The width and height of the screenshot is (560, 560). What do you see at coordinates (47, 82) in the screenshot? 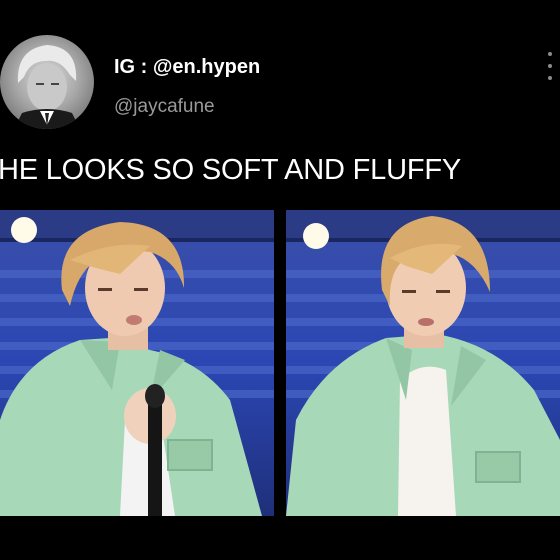
I see `avatar` at bounding box center [47, 82].